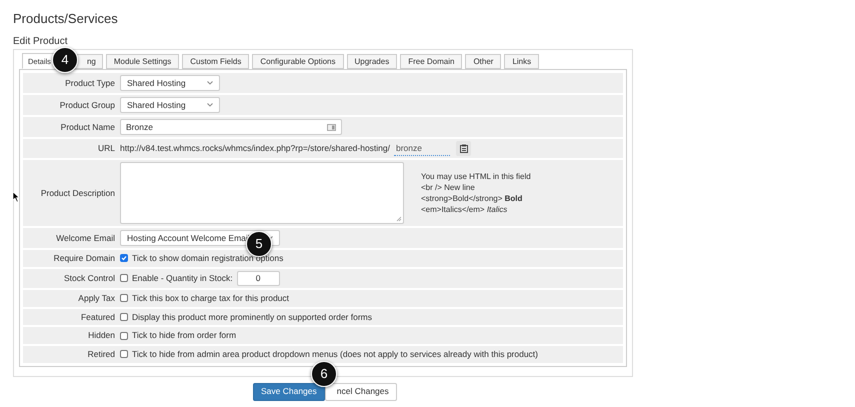 This screenshot has width=855, height=407. I want to click on field-label: Welcome Email, so click(85, 238).